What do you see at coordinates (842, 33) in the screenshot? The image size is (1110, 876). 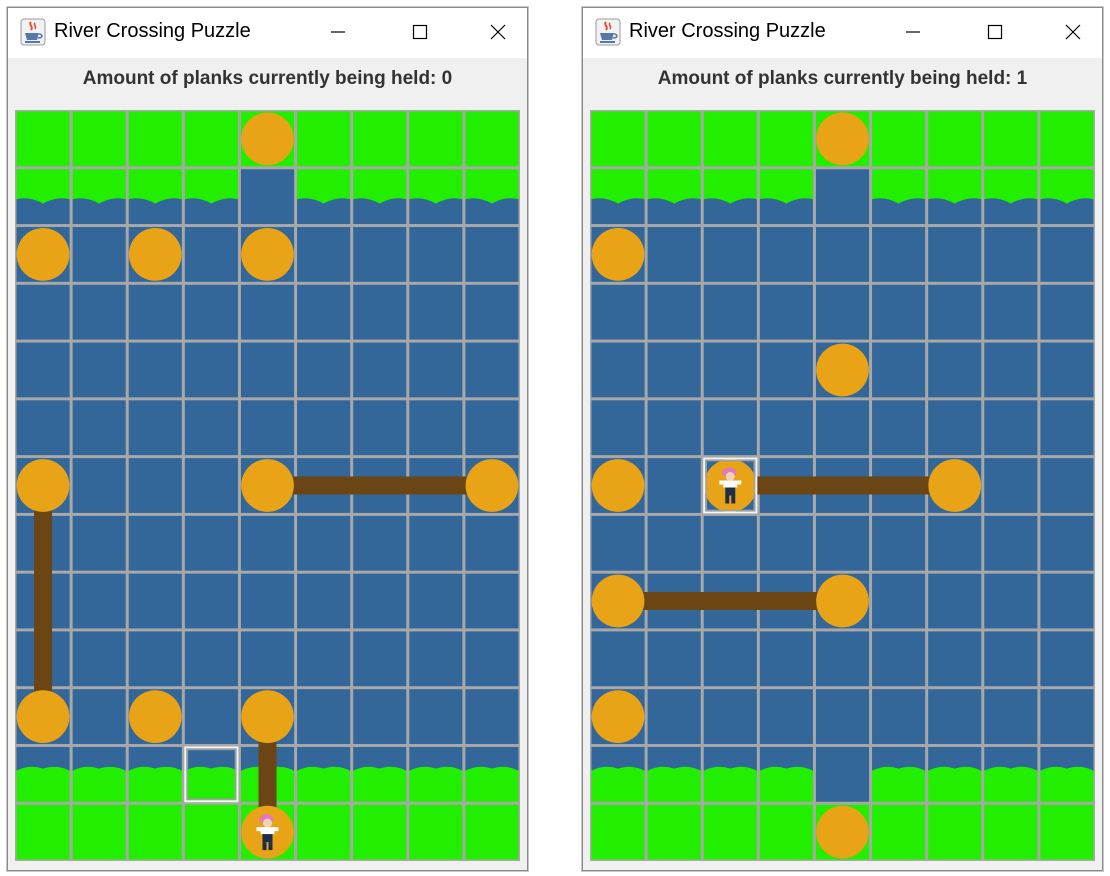 I see `title-bar: River Crossing Puzzle` at bounding box center [842, 33].